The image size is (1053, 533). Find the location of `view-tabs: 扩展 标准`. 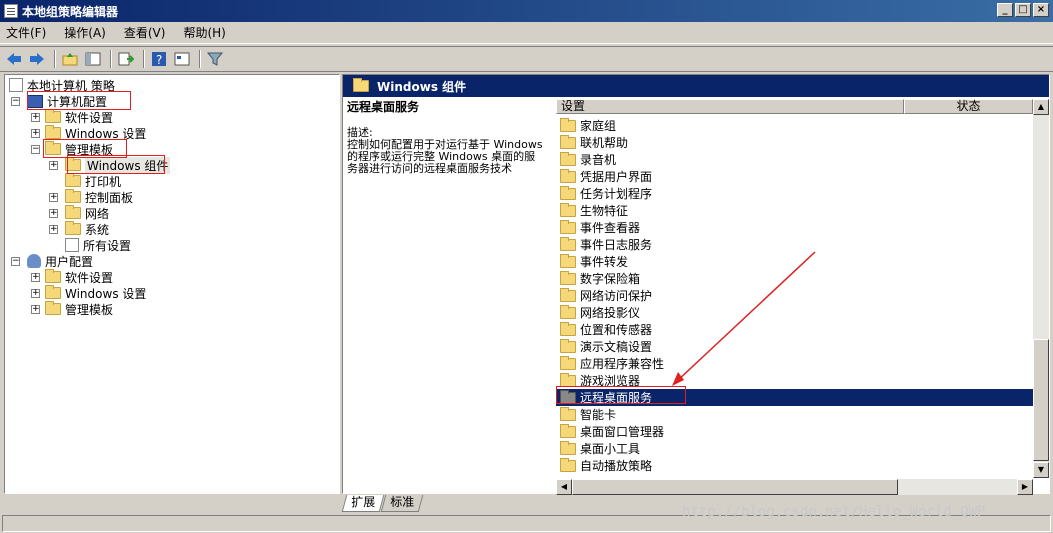

view-tabs: 扩展 标准 is located at coordinates (382, 504).